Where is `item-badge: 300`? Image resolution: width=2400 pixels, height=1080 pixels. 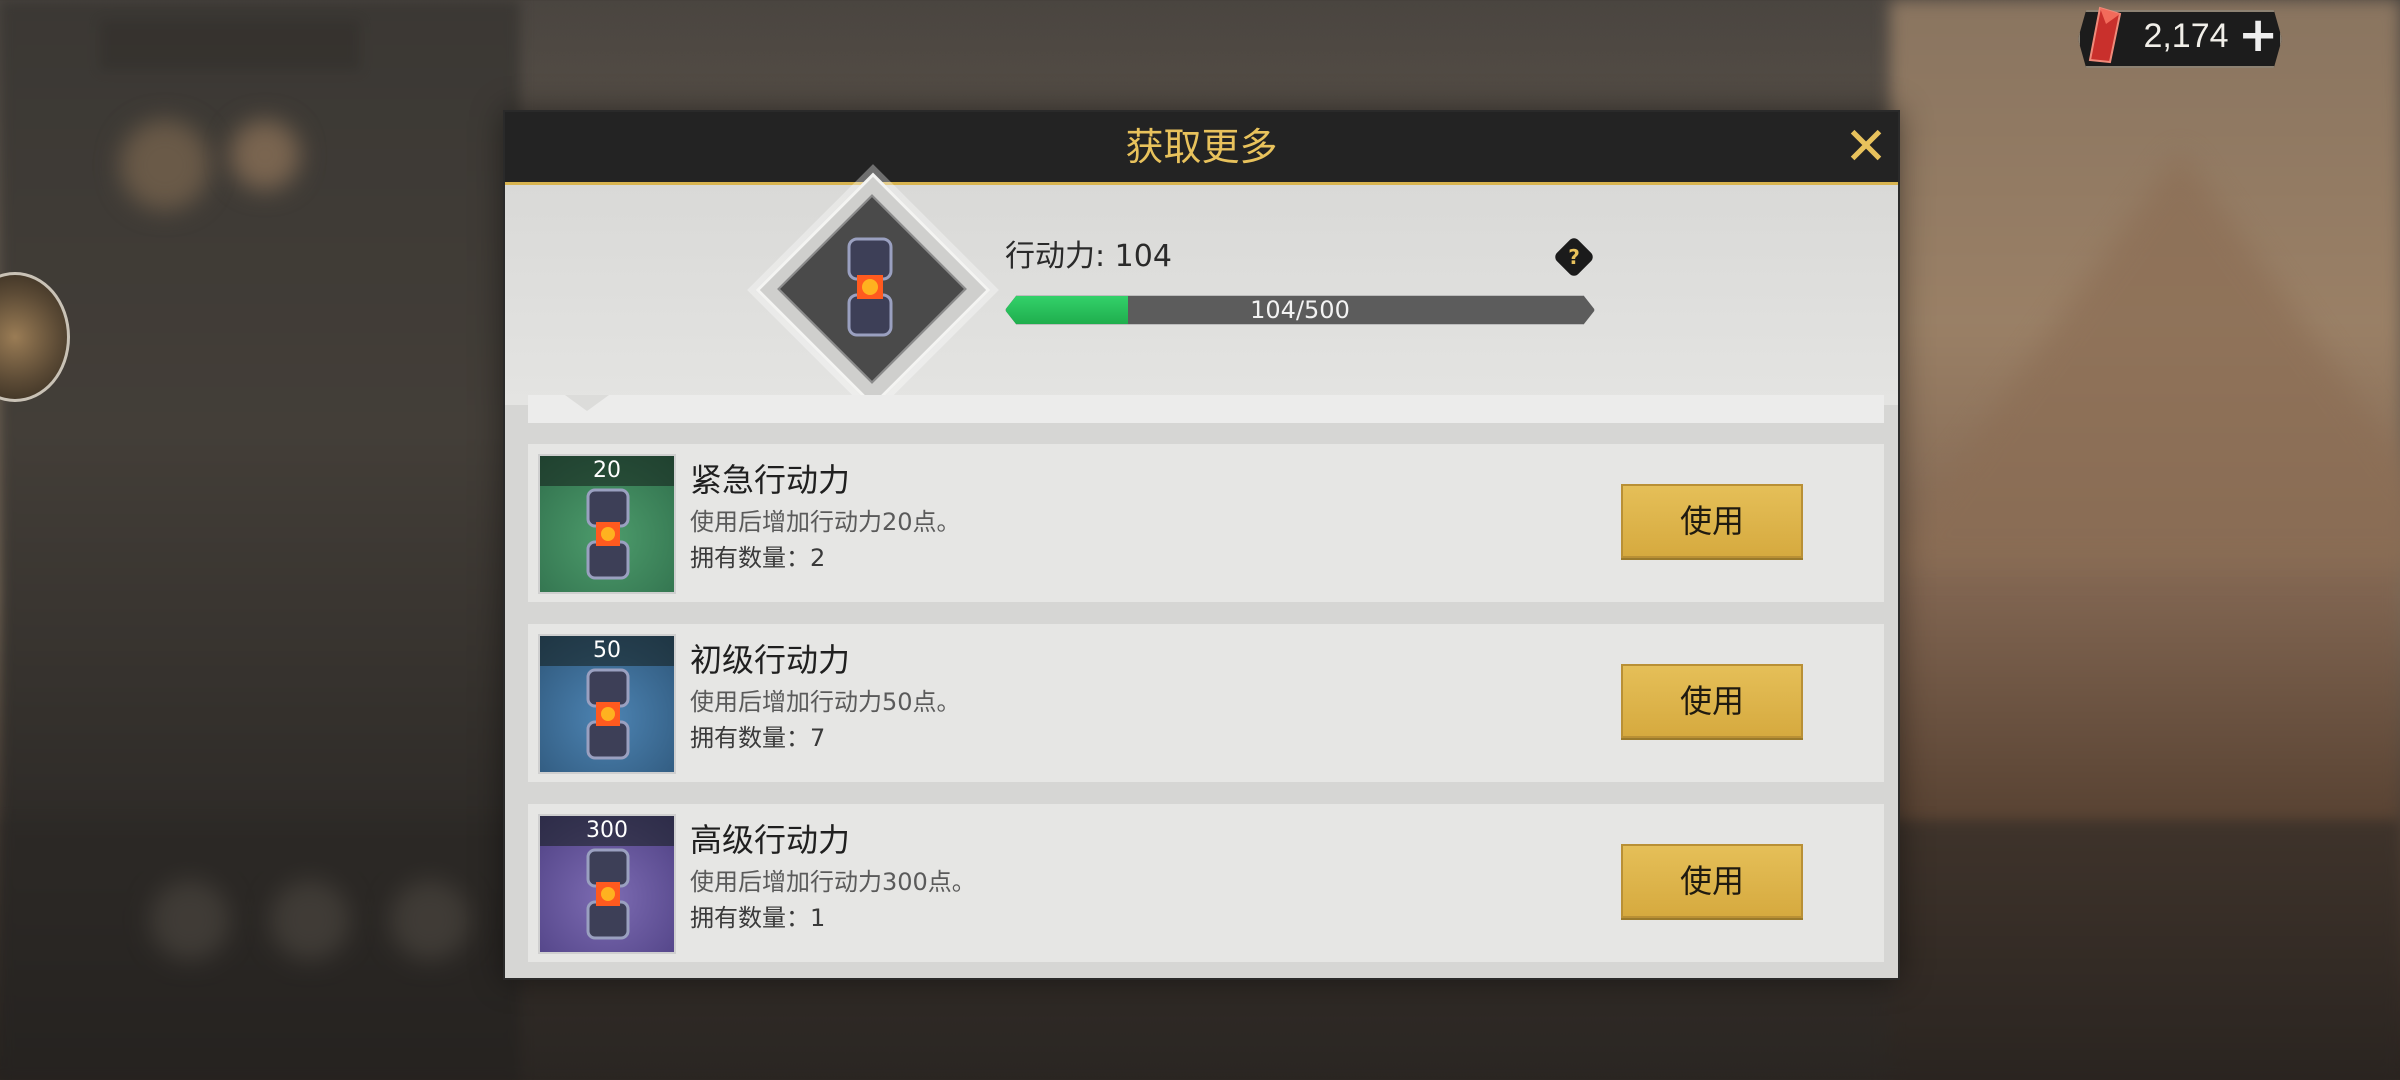
item-badge: 300 is located at coordinates (607, 831).